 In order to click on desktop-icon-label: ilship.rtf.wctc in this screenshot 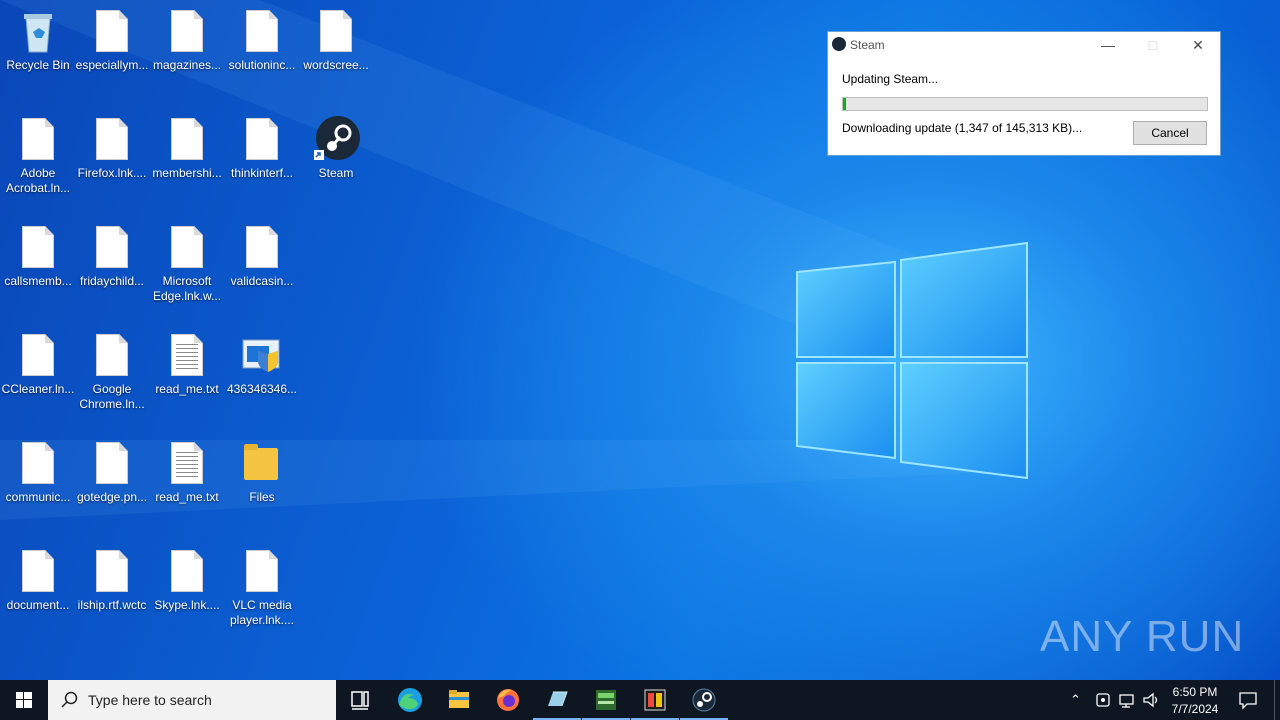, I will do `click(112, 605)`.